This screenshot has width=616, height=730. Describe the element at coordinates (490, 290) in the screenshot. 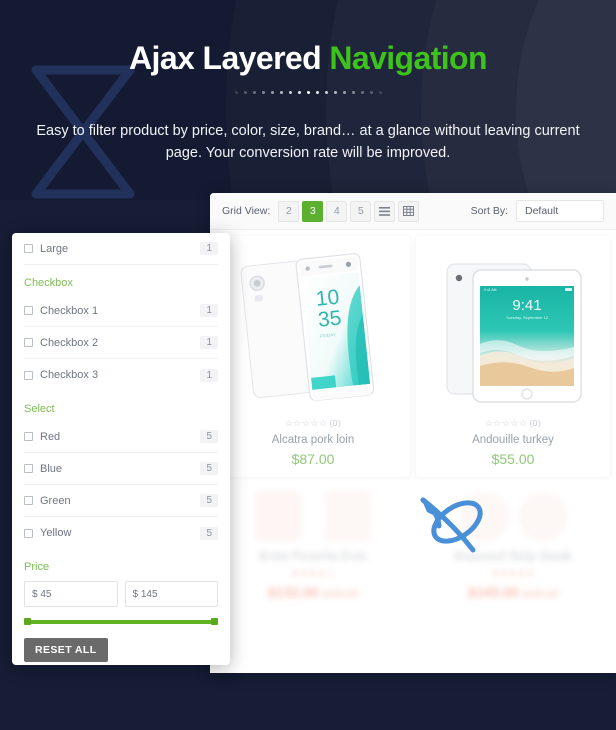

I see `svg-text: 9:41 AM` at that location.